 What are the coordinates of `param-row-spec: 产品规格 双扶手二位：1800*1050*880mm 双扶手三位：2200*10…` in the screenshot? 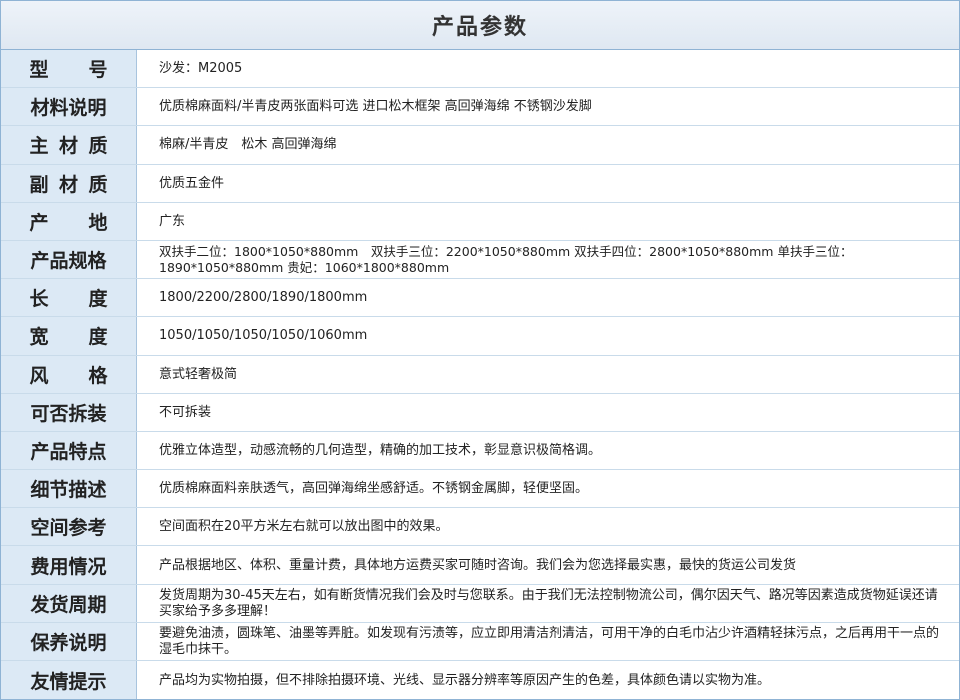 It's located at (480, 260).